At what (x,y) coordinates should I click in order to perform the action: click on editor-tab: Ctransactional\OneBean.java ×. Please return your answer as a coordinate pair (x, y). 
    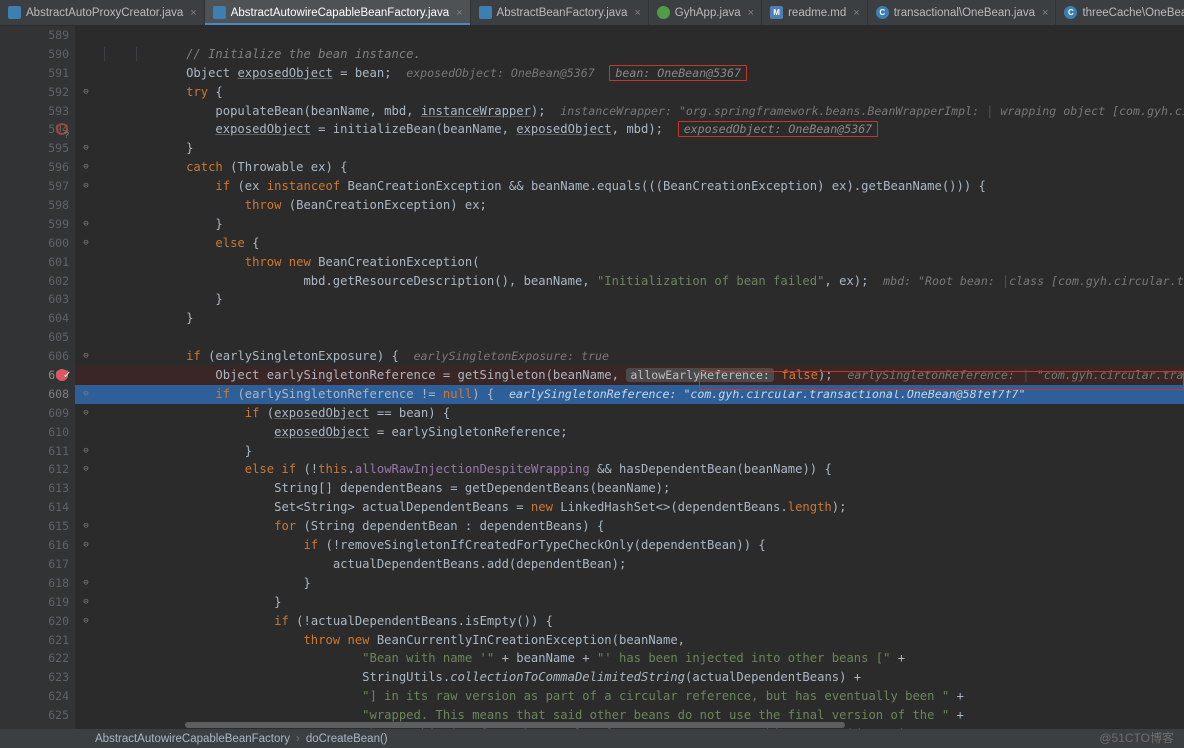
    Looking at the image, I should click on (962, 12).